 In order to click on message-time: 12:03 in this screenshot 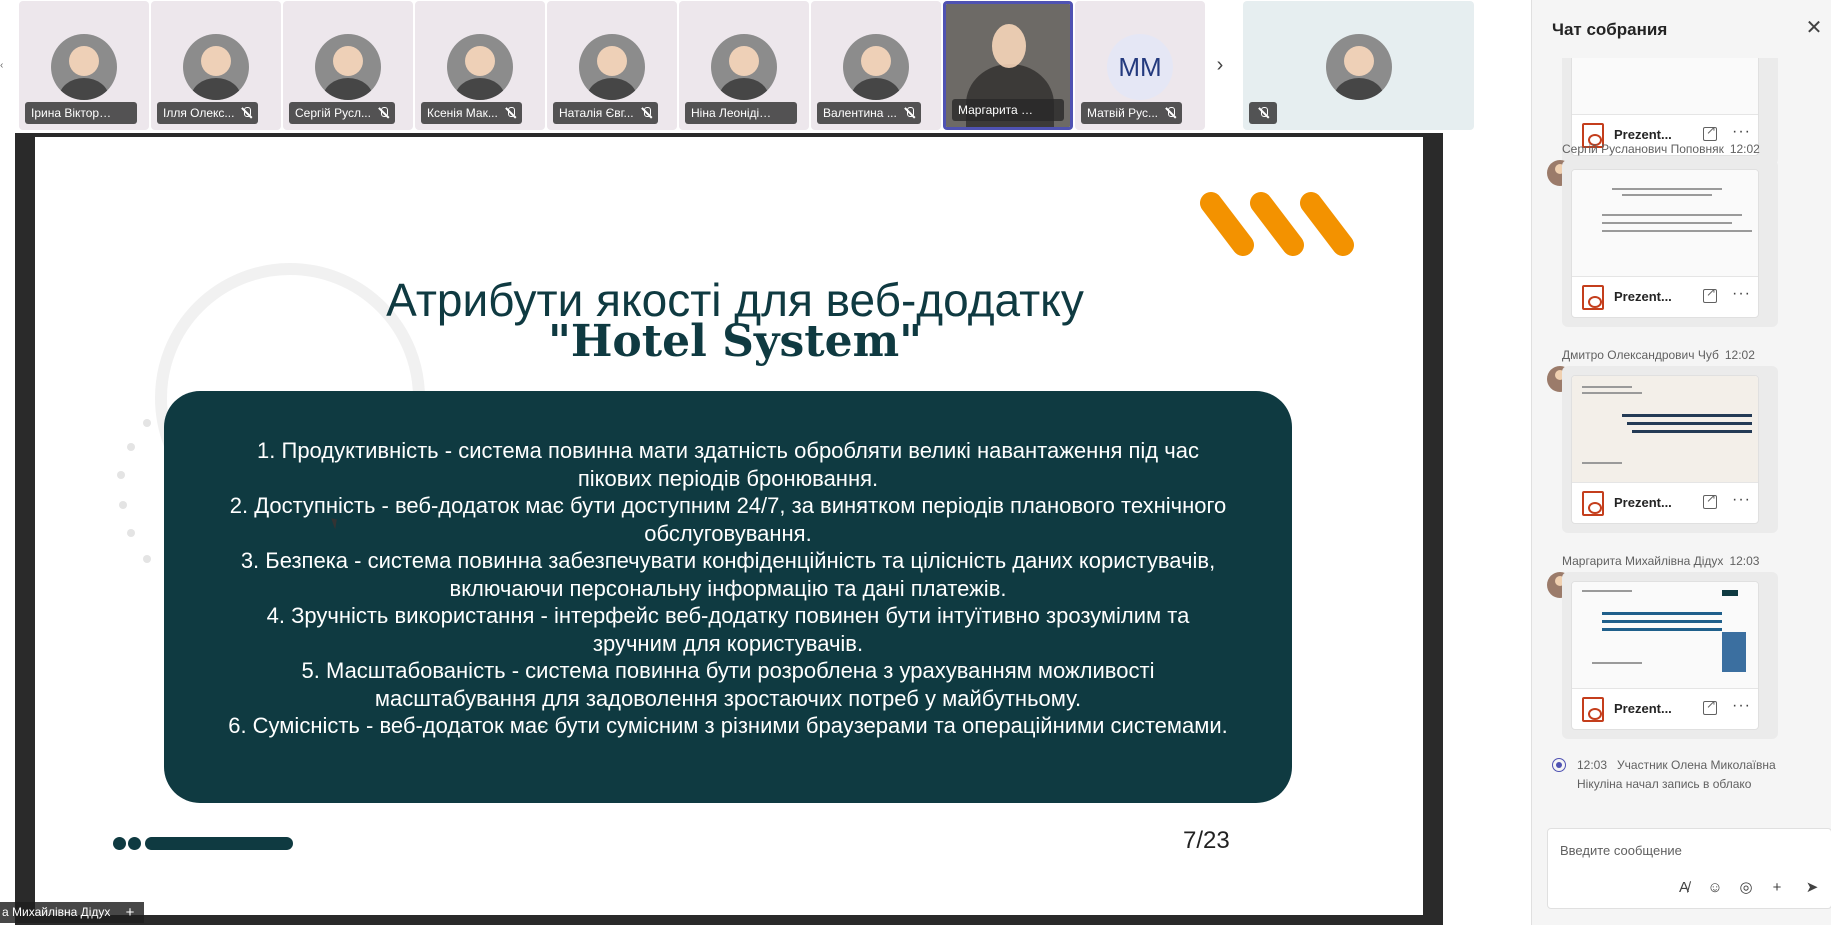, I will do `click(1744, 561)`.